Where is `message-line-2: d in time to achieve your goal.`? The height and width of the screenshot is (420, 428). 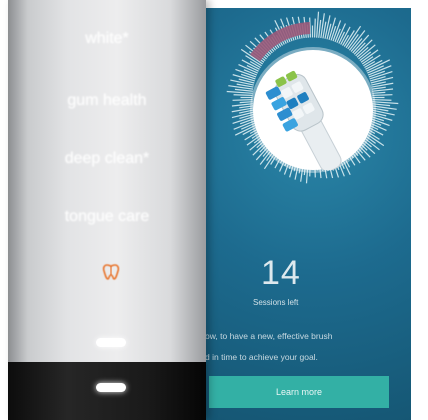 message-line-2: d in time to achieve your goal. is located at coordinates (261, 357).